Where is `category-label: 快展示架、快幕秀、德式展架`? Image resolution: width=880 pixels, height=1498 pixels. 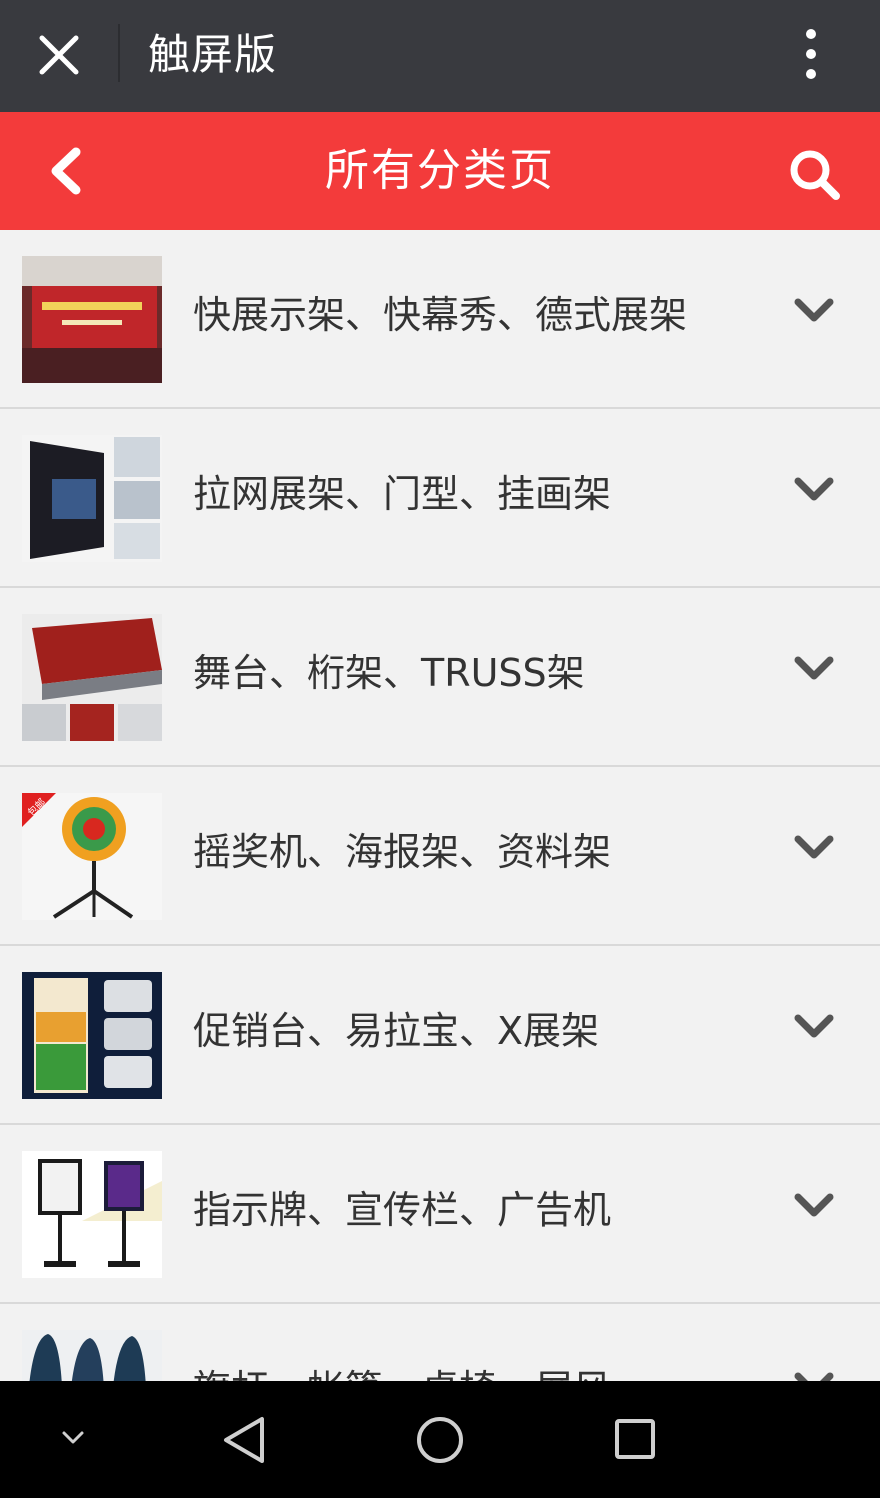
category-label: 快展示架、快幕秀、德式展架 is located at coordinates (440, 315).